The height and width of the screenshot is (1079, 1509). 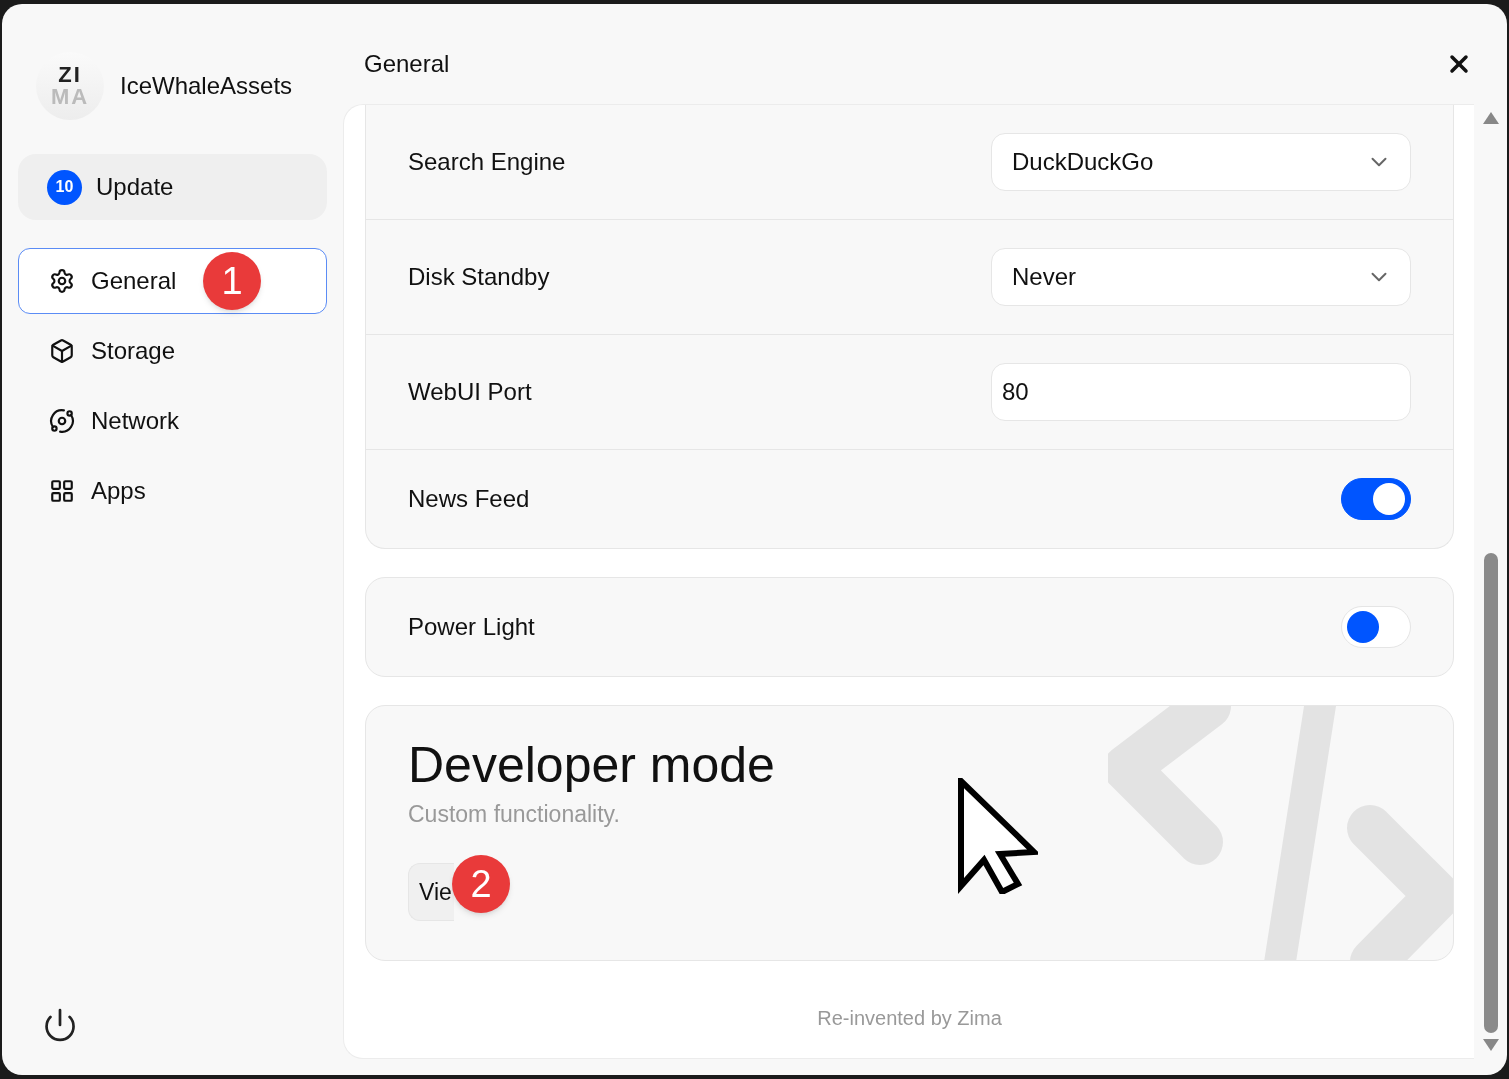 I want to click on setting-label: Power Light, so click(x=471, y=627).